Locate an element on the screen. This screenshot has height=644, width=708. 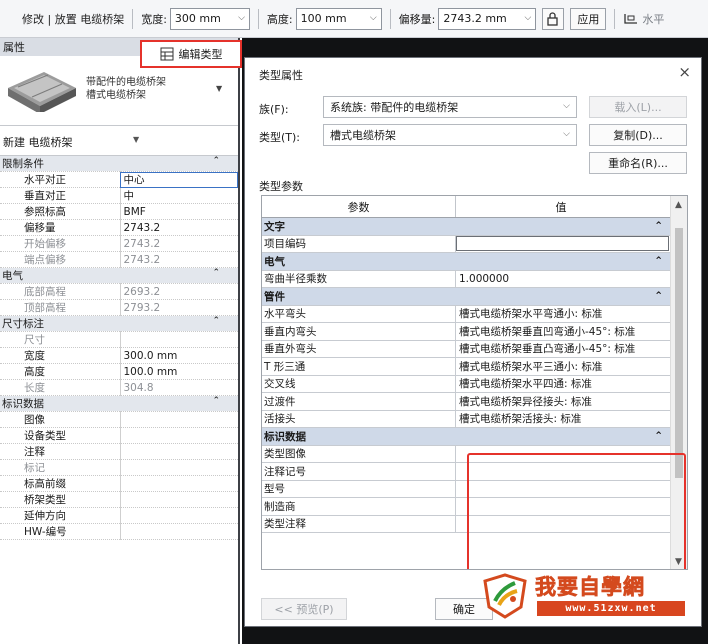
column-header-value: 值 is located at coordinates (561, 206).